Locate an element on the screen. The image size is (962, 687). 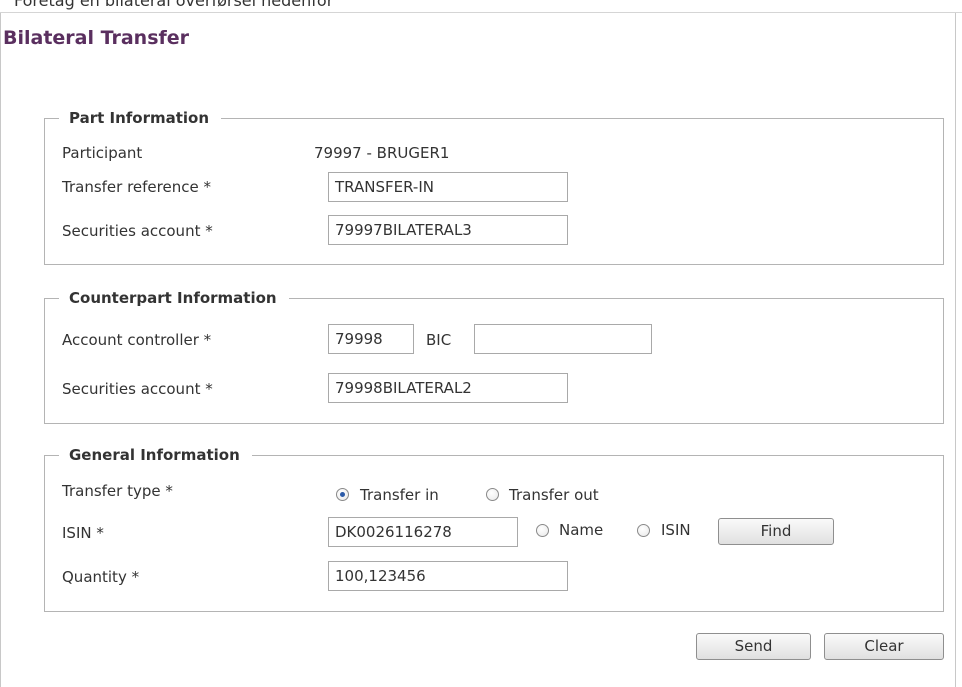
frame-right-border is located at coordinates (955, 350).